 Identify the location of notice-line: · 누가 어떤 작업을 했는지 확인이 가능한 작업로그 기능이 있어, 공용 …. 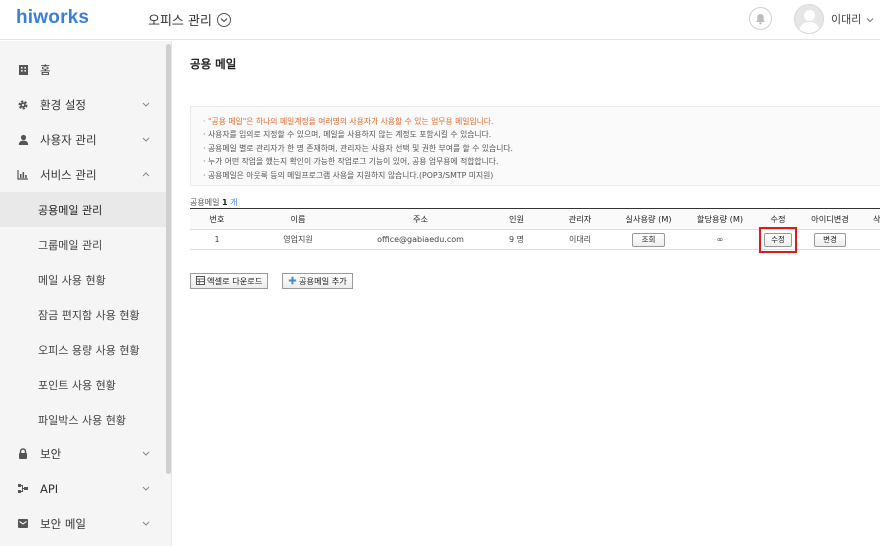
(351, 162).